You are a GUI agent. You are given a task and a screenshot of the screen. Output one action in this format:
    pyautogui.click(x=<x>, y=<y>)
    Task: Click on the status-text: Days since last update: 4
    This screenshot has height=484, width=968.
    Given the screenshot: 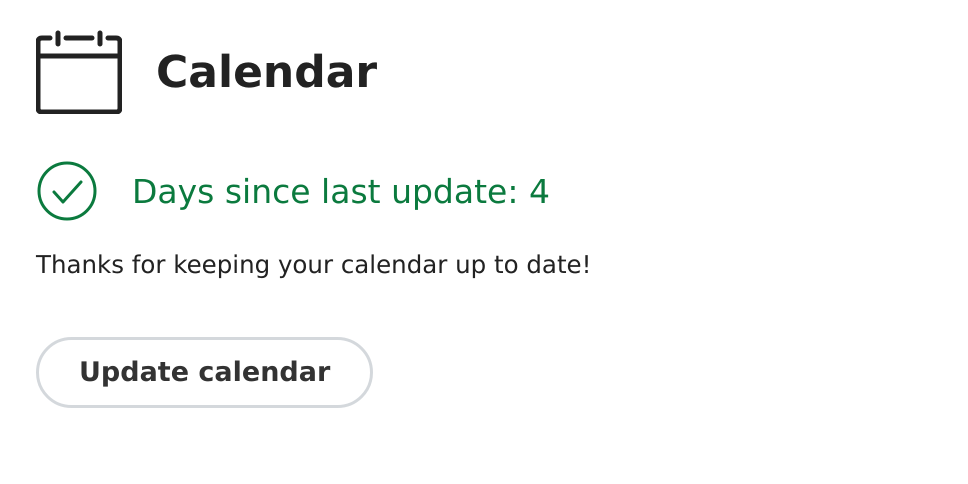 What is the action you would take?
    pyautogui.click(x=341, y=191)
    